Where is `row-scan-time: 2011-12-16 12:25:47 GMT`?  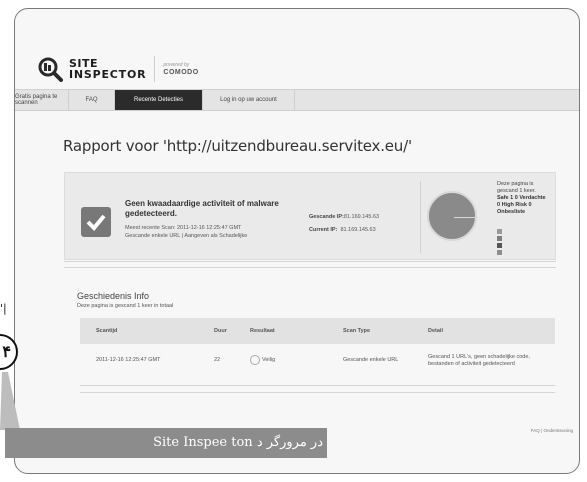 row-scan-time: 2011-12-16 12:25:47 GMT is located at coordinates (128, 360).